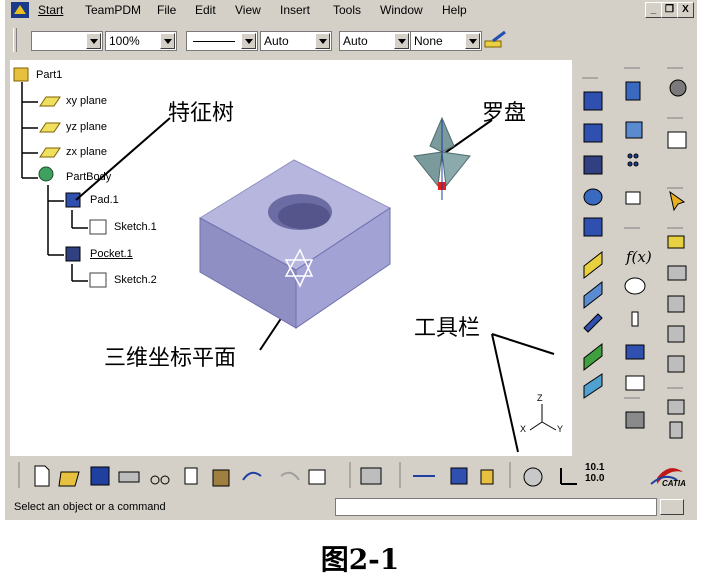 Image resolution: width=720 pixels, height=583 pixels. I want to click on close-button: X, so click(685, 10).